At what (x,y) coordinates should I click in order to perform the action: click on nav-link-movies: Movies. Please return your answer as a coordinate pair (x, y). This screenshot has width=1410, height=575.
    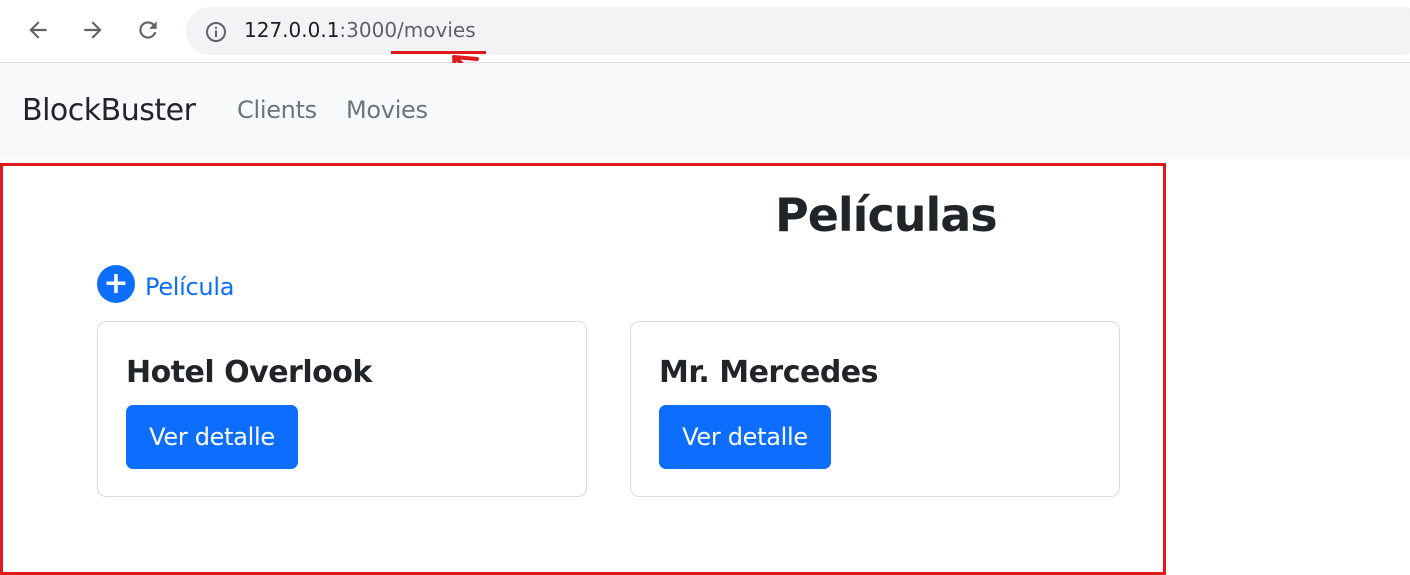
    Looking at the image, I should click on (387, 110).